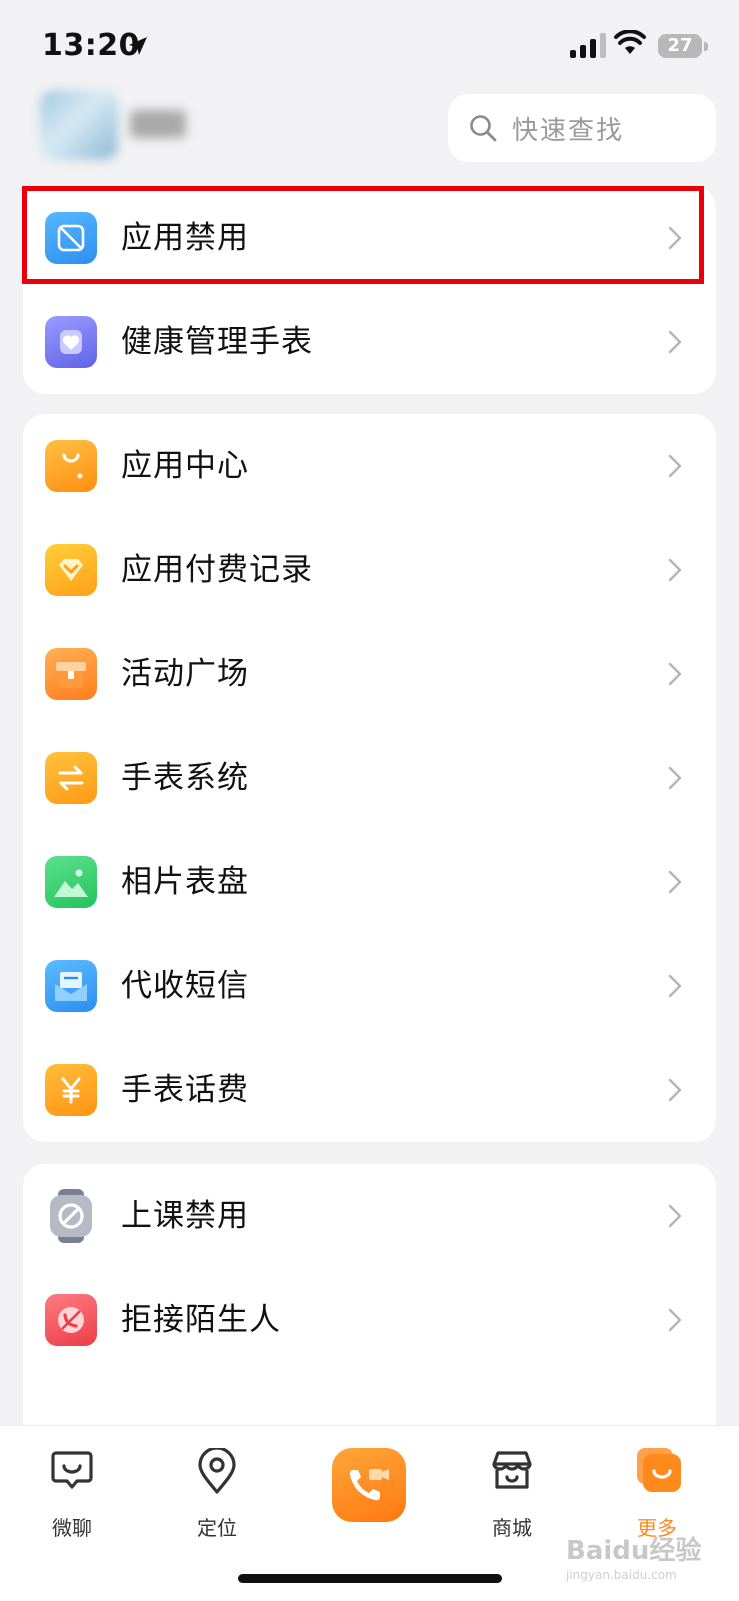 This screenshot has height=1601, width=739. What do you see at coordinates (72, 1470) in the screenshot?
I see `chat-icon` at bounding box center [72, 1470].